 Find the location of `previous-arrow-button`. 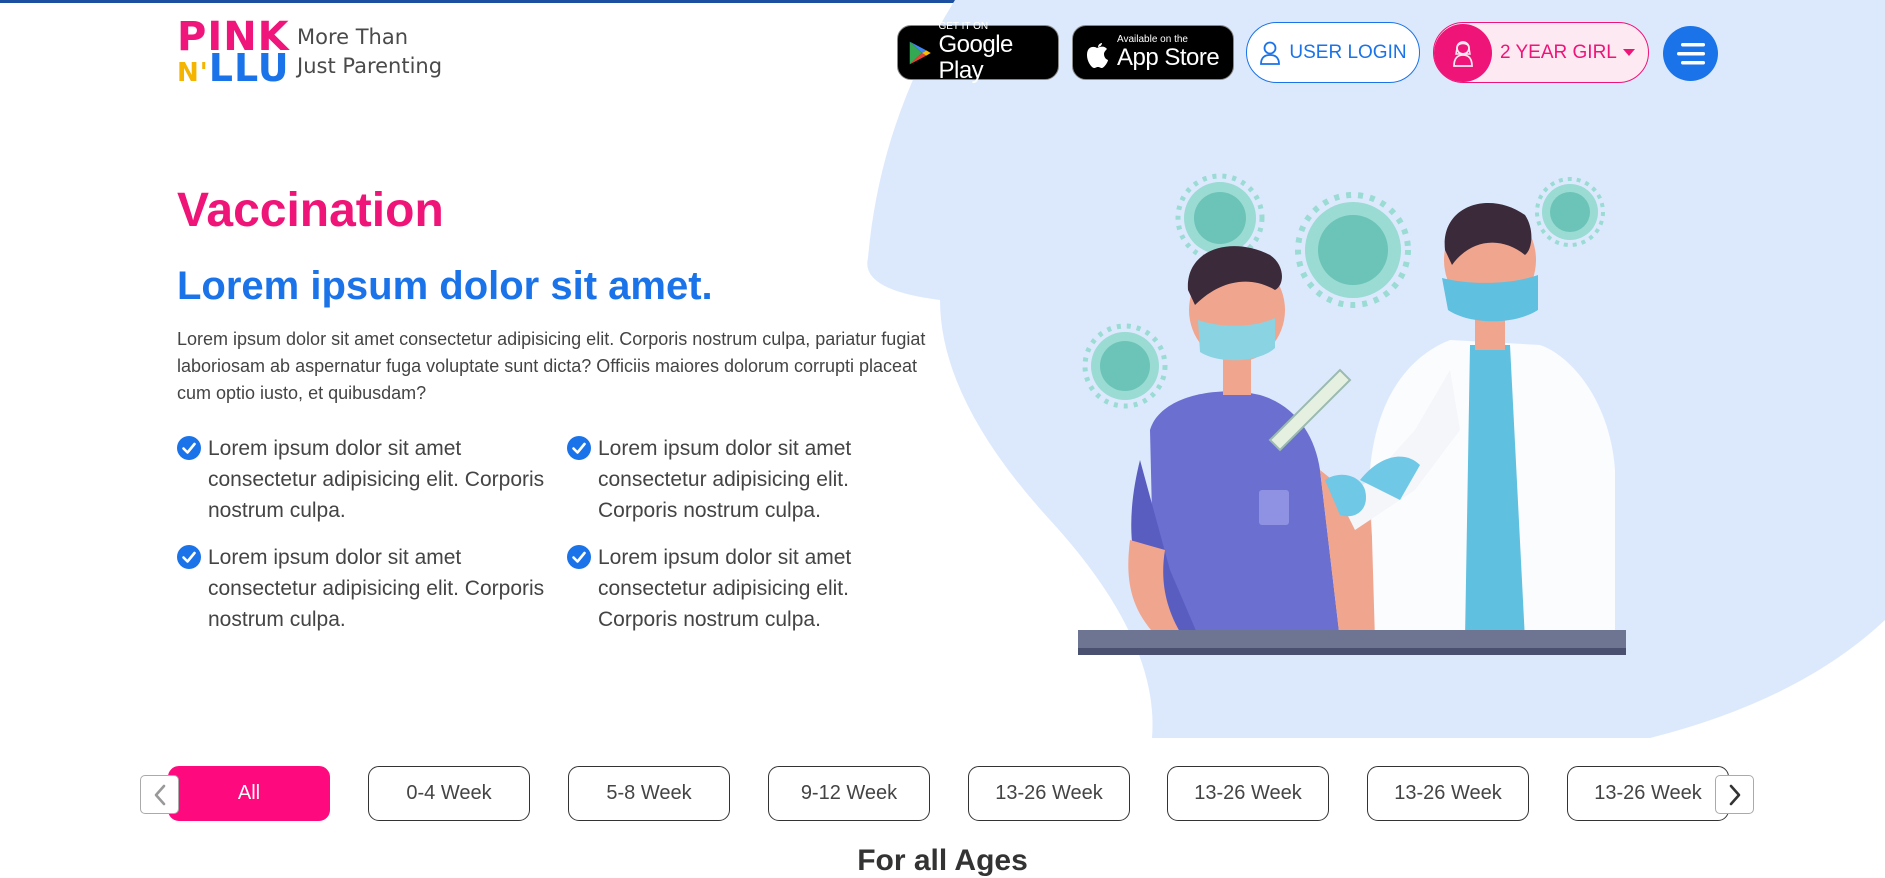

previous-arrow-button is located at coordinates (159, 794).